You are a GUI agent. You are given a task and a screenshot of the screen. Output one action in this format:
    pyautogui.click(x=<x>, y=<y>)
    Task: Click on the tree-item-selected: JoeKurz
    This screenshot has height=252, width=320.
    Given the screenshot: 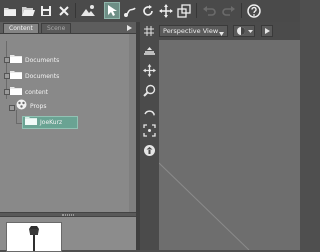 What is the action you would take?
    pyautogui.click(x=50, y=122)
    